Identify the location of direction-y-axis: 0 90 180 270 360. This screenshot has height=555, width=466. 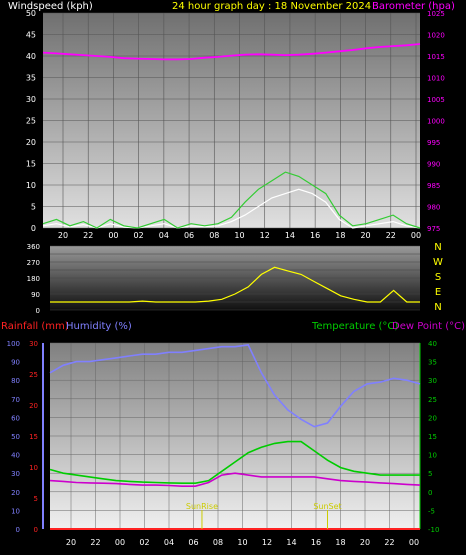
(33, 279).